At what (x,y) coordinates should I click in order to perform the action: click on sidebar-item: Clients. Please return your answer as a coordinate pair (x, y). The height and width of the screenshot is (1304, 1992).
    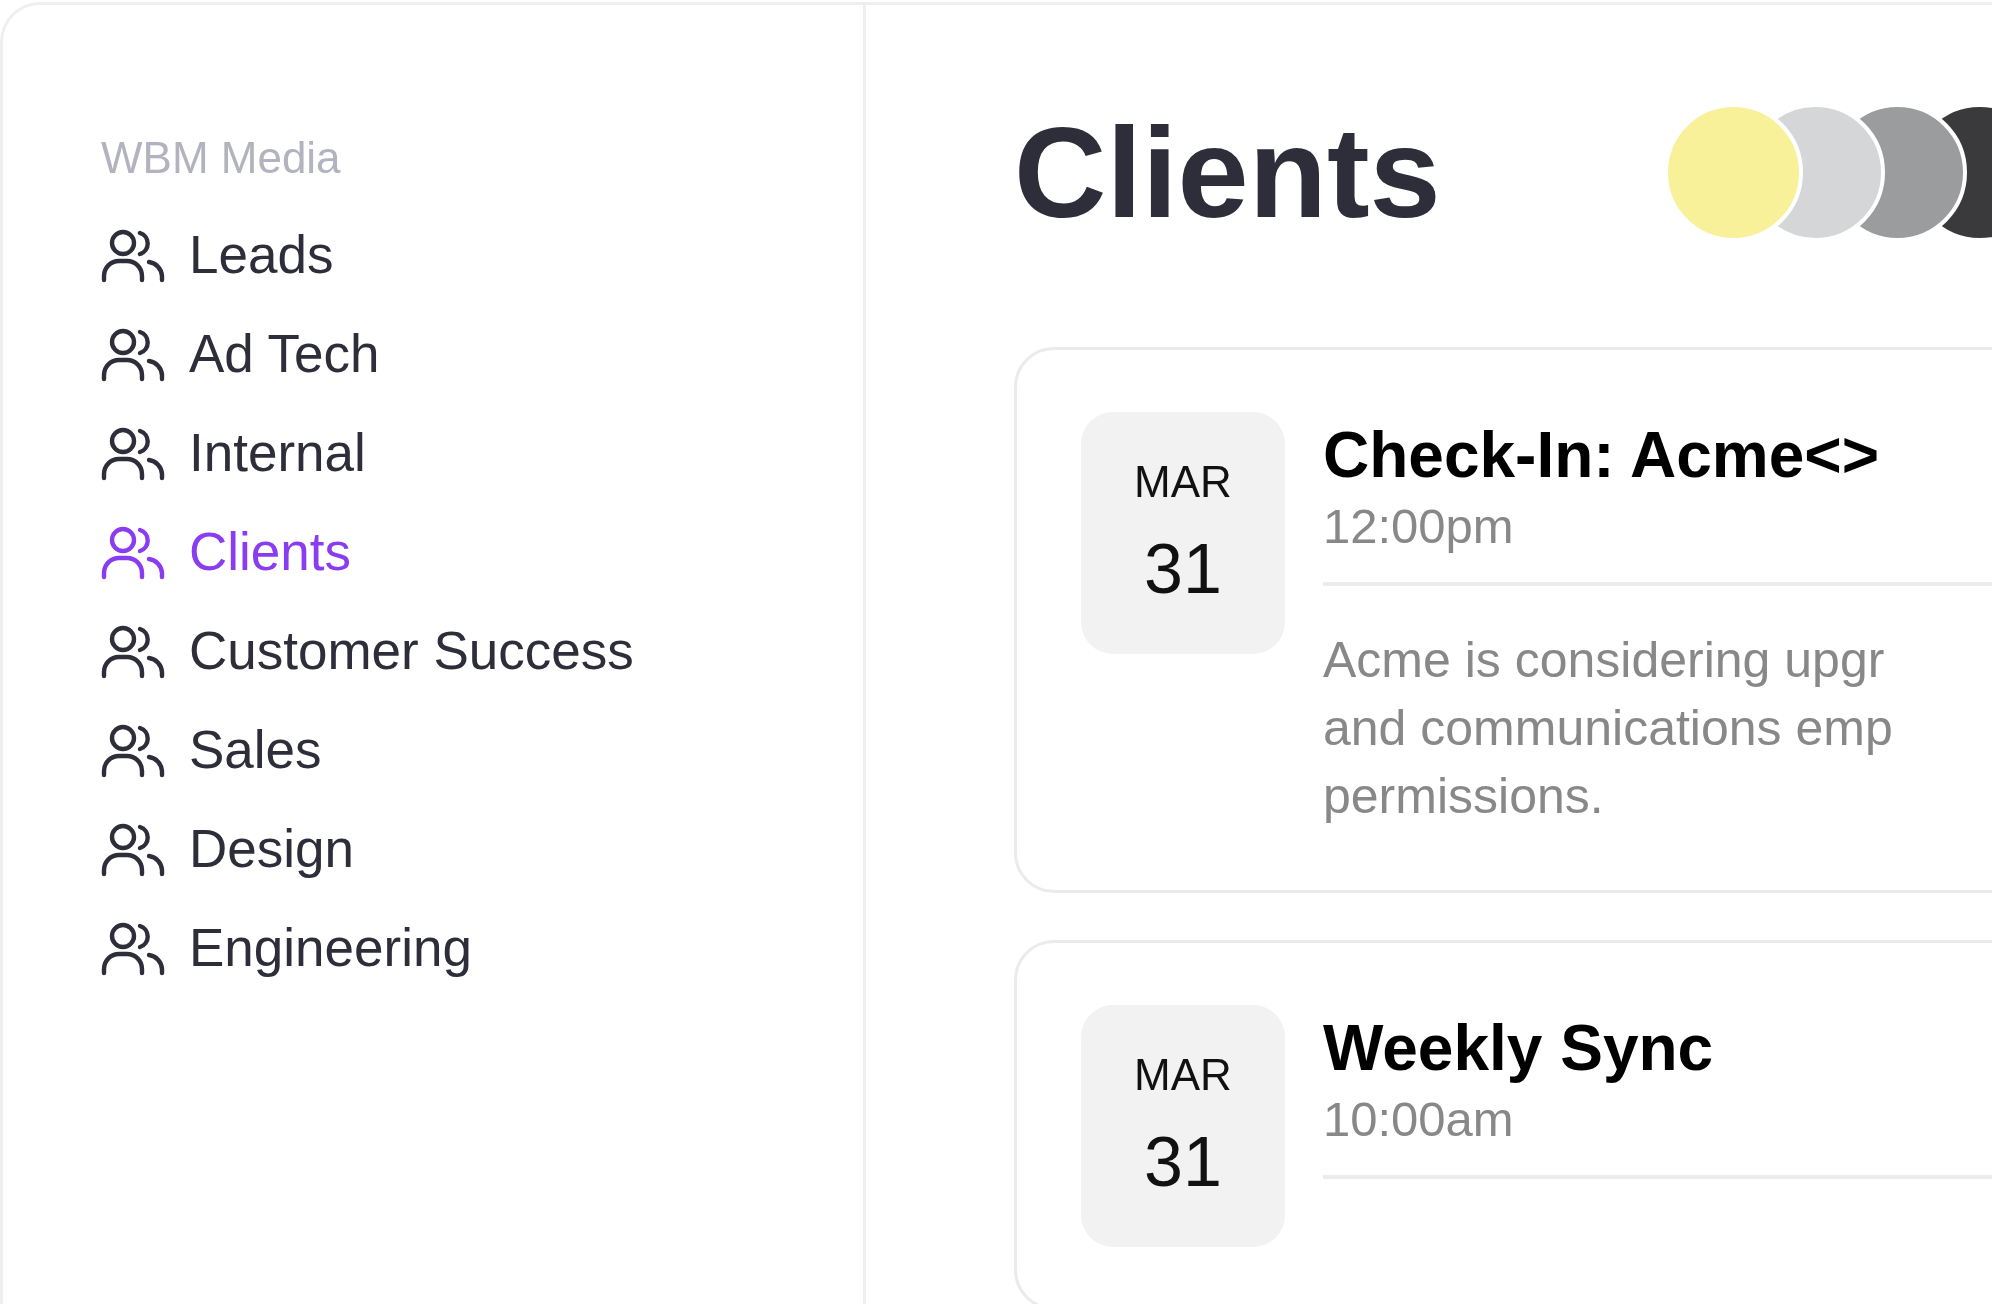
    Looking at the image, I should click on (226, 551).